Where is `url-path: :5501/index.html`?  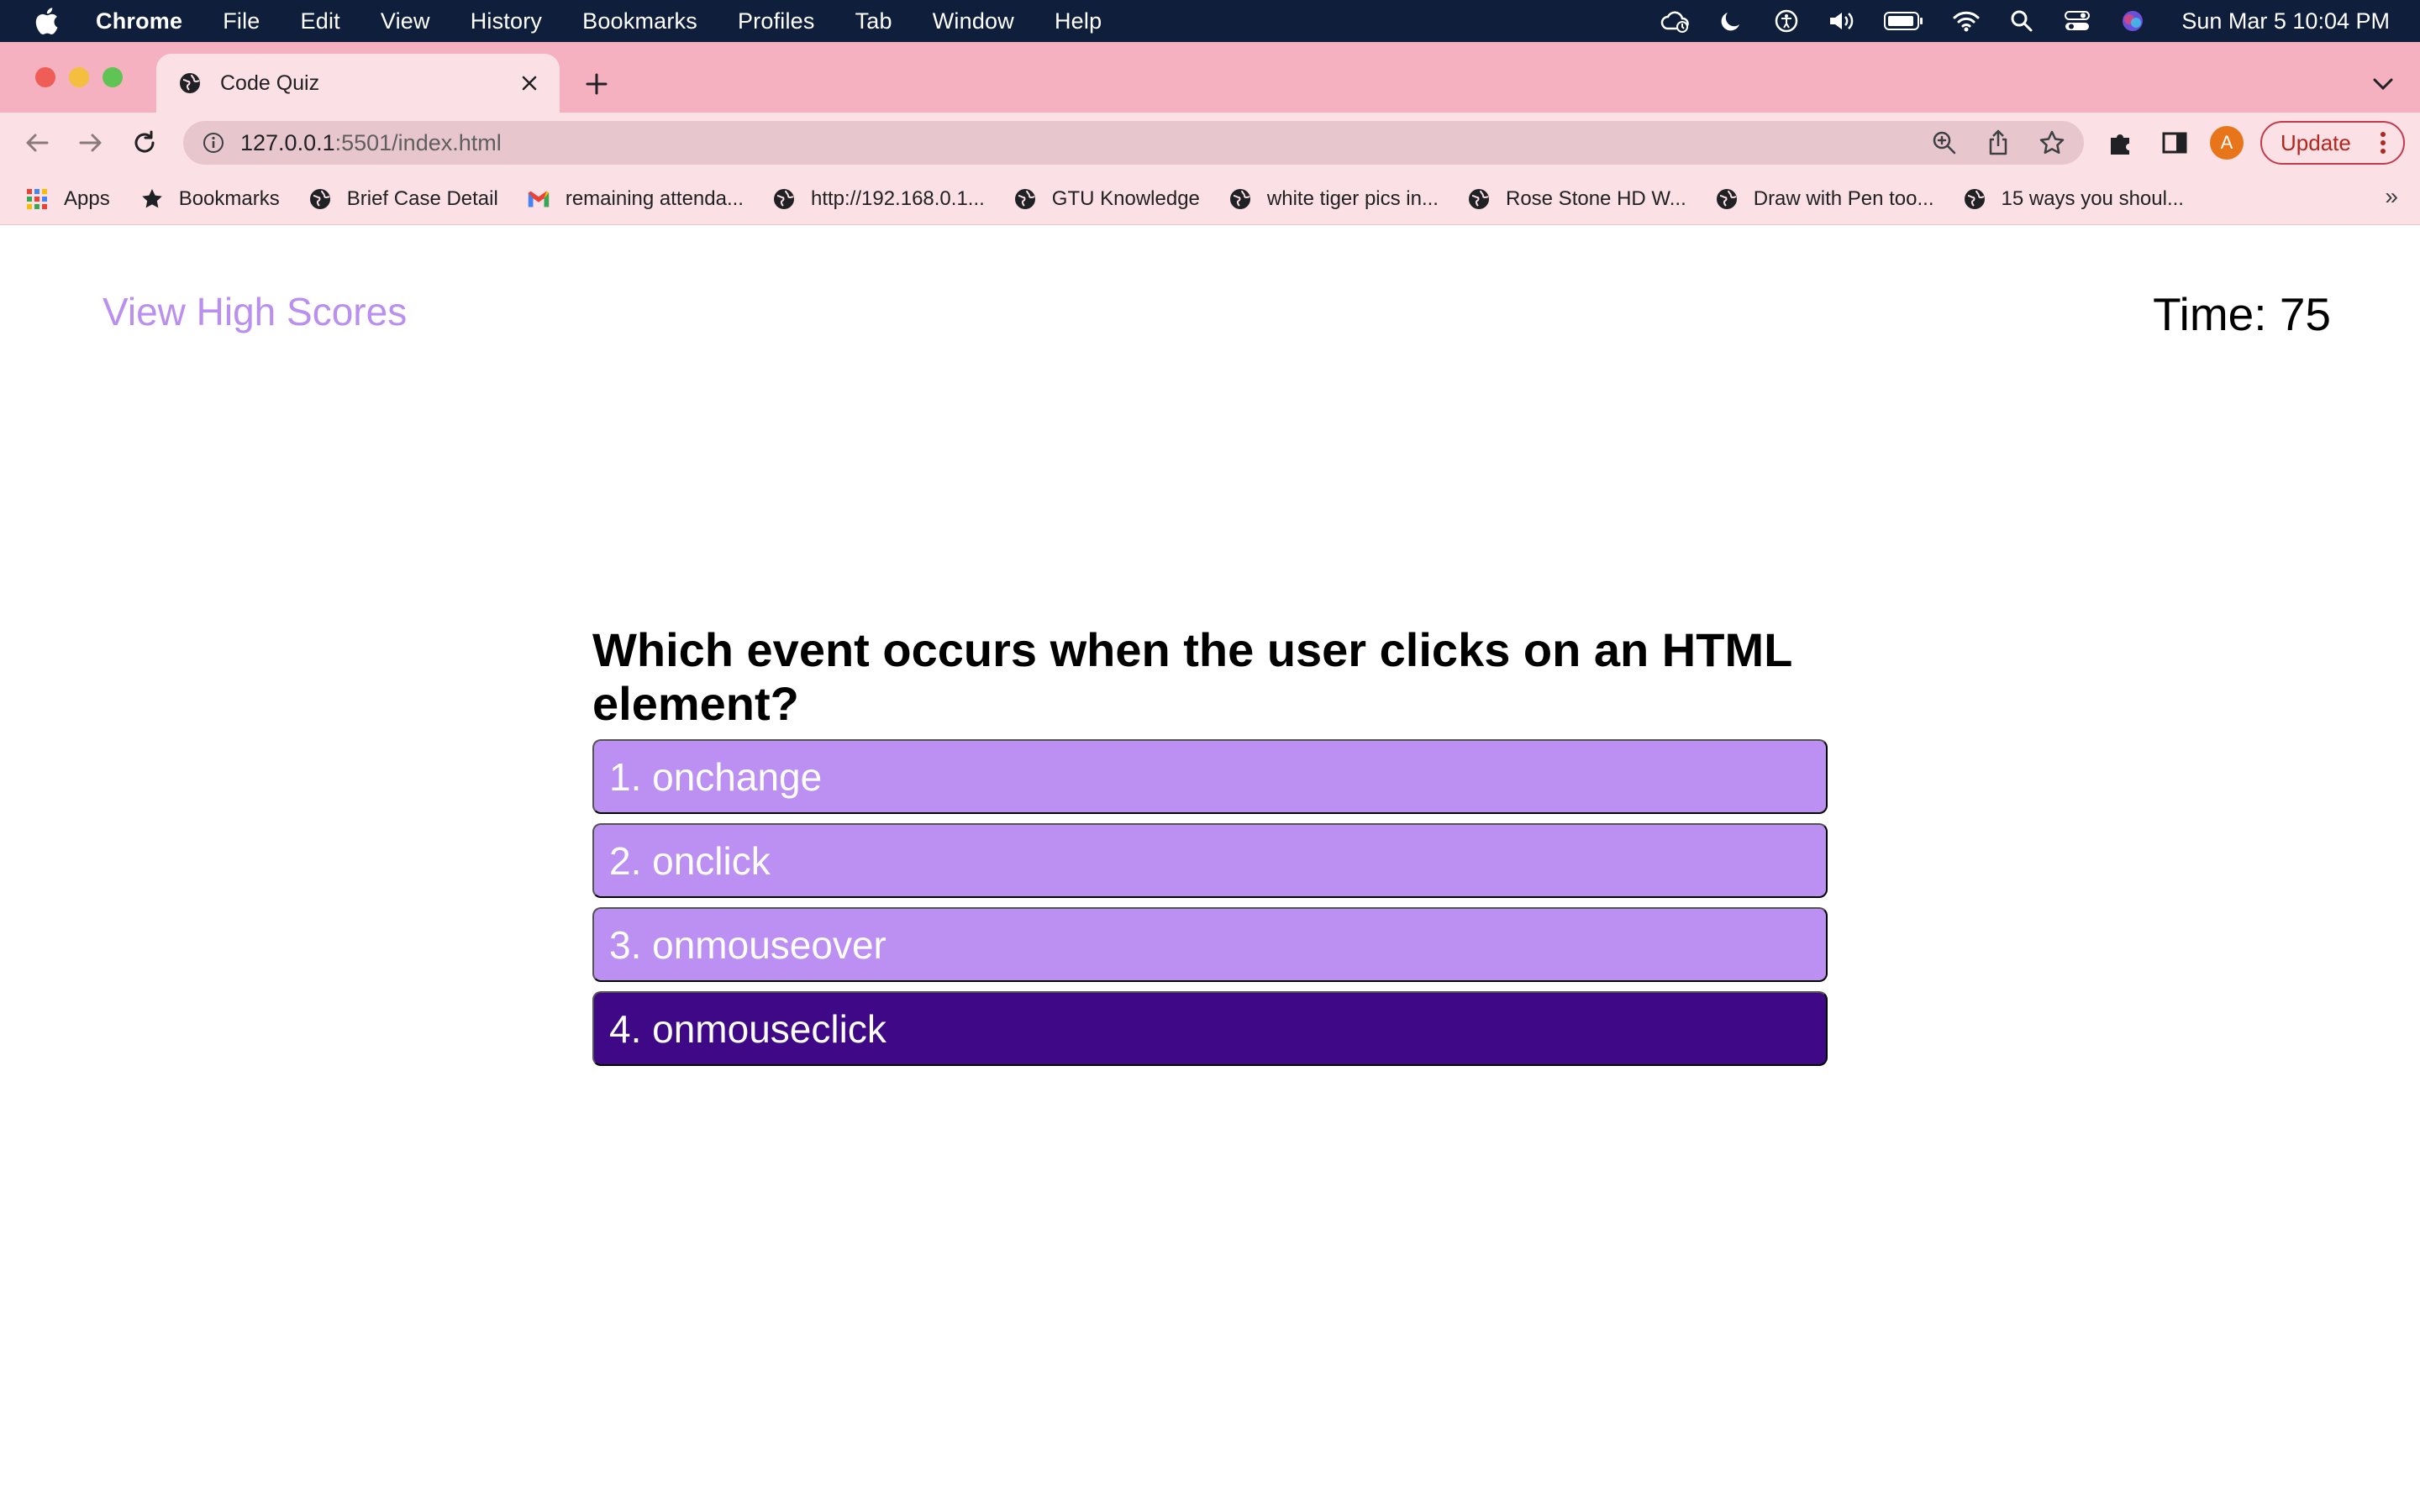
url-path: :5501/index.html is located at coordinates (418, 142).